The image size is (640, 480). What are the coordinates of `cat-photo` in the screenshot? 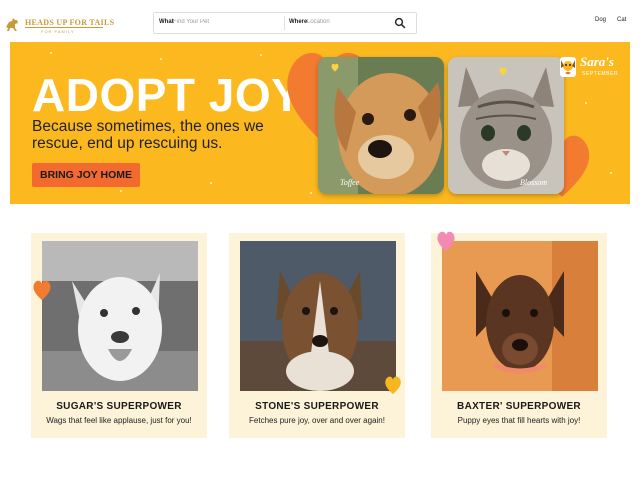 It's located at (506, 125).